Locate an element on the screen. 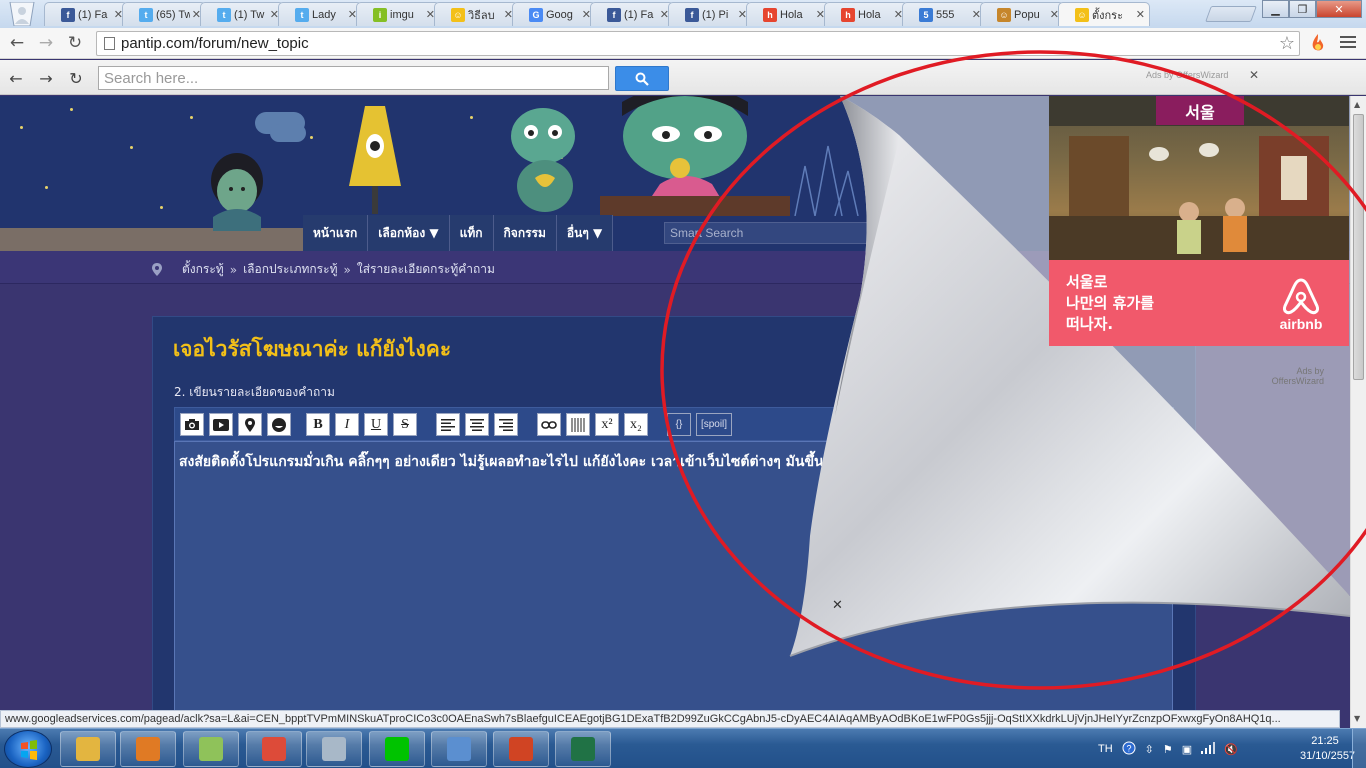 The image size is (1366, 768). browser-tab: t (65) Tw ✕ is located at coordinates (164, 14).